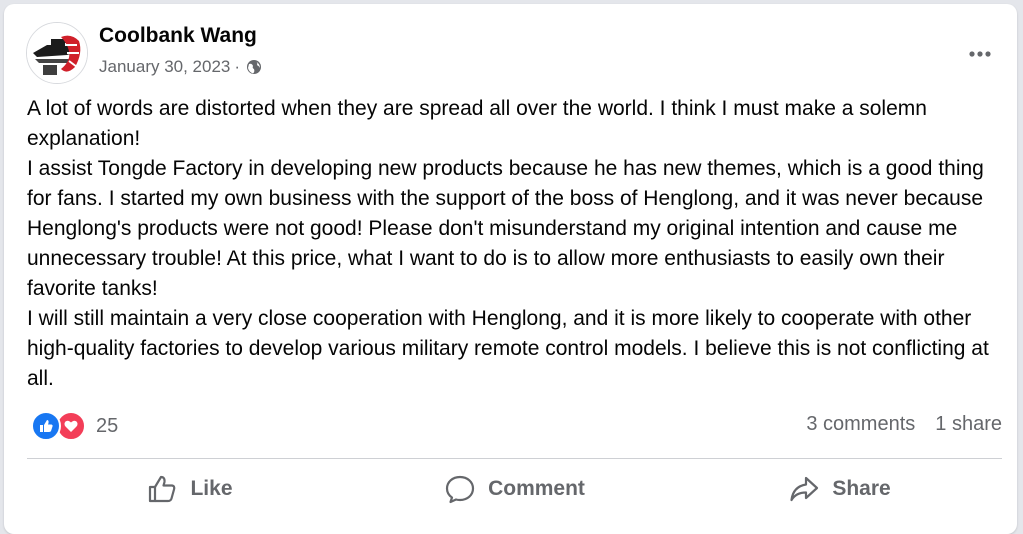  Describe the element at coordinates (178, 36) in the screenshot. I see `author-name: Coolbank Wang` at that location.